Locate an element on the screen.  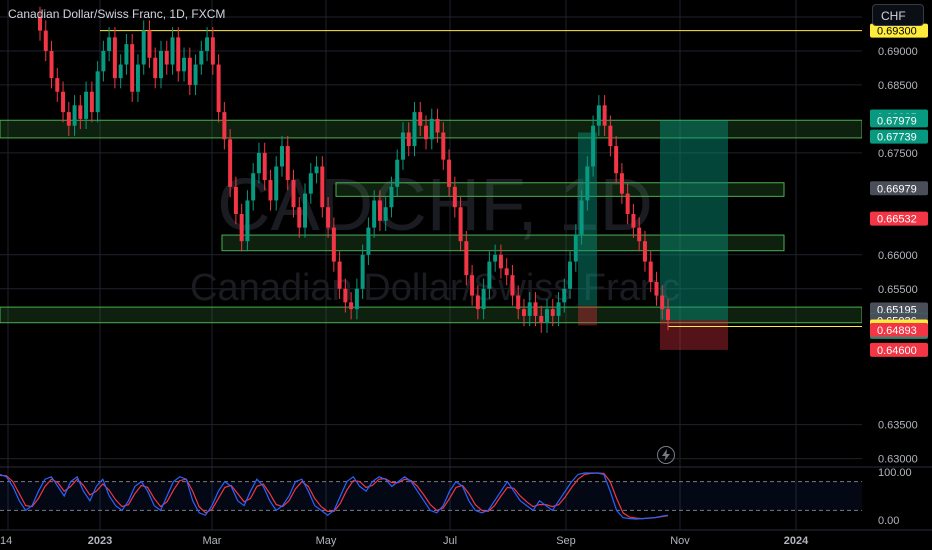
price-tick: 0.68500 is located at coordinates (898, 86).